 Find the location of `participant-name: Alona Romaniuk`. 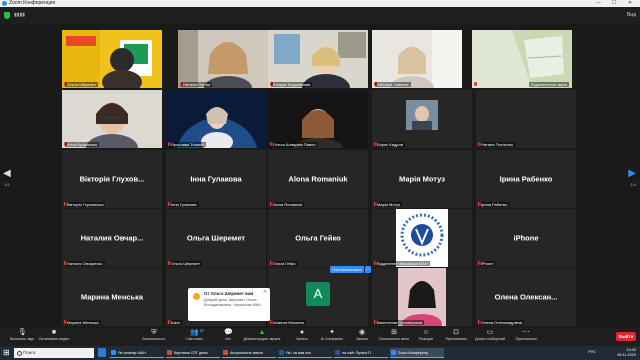

participant-name: Alona Romaniuk is located at coordinates (288, 204).